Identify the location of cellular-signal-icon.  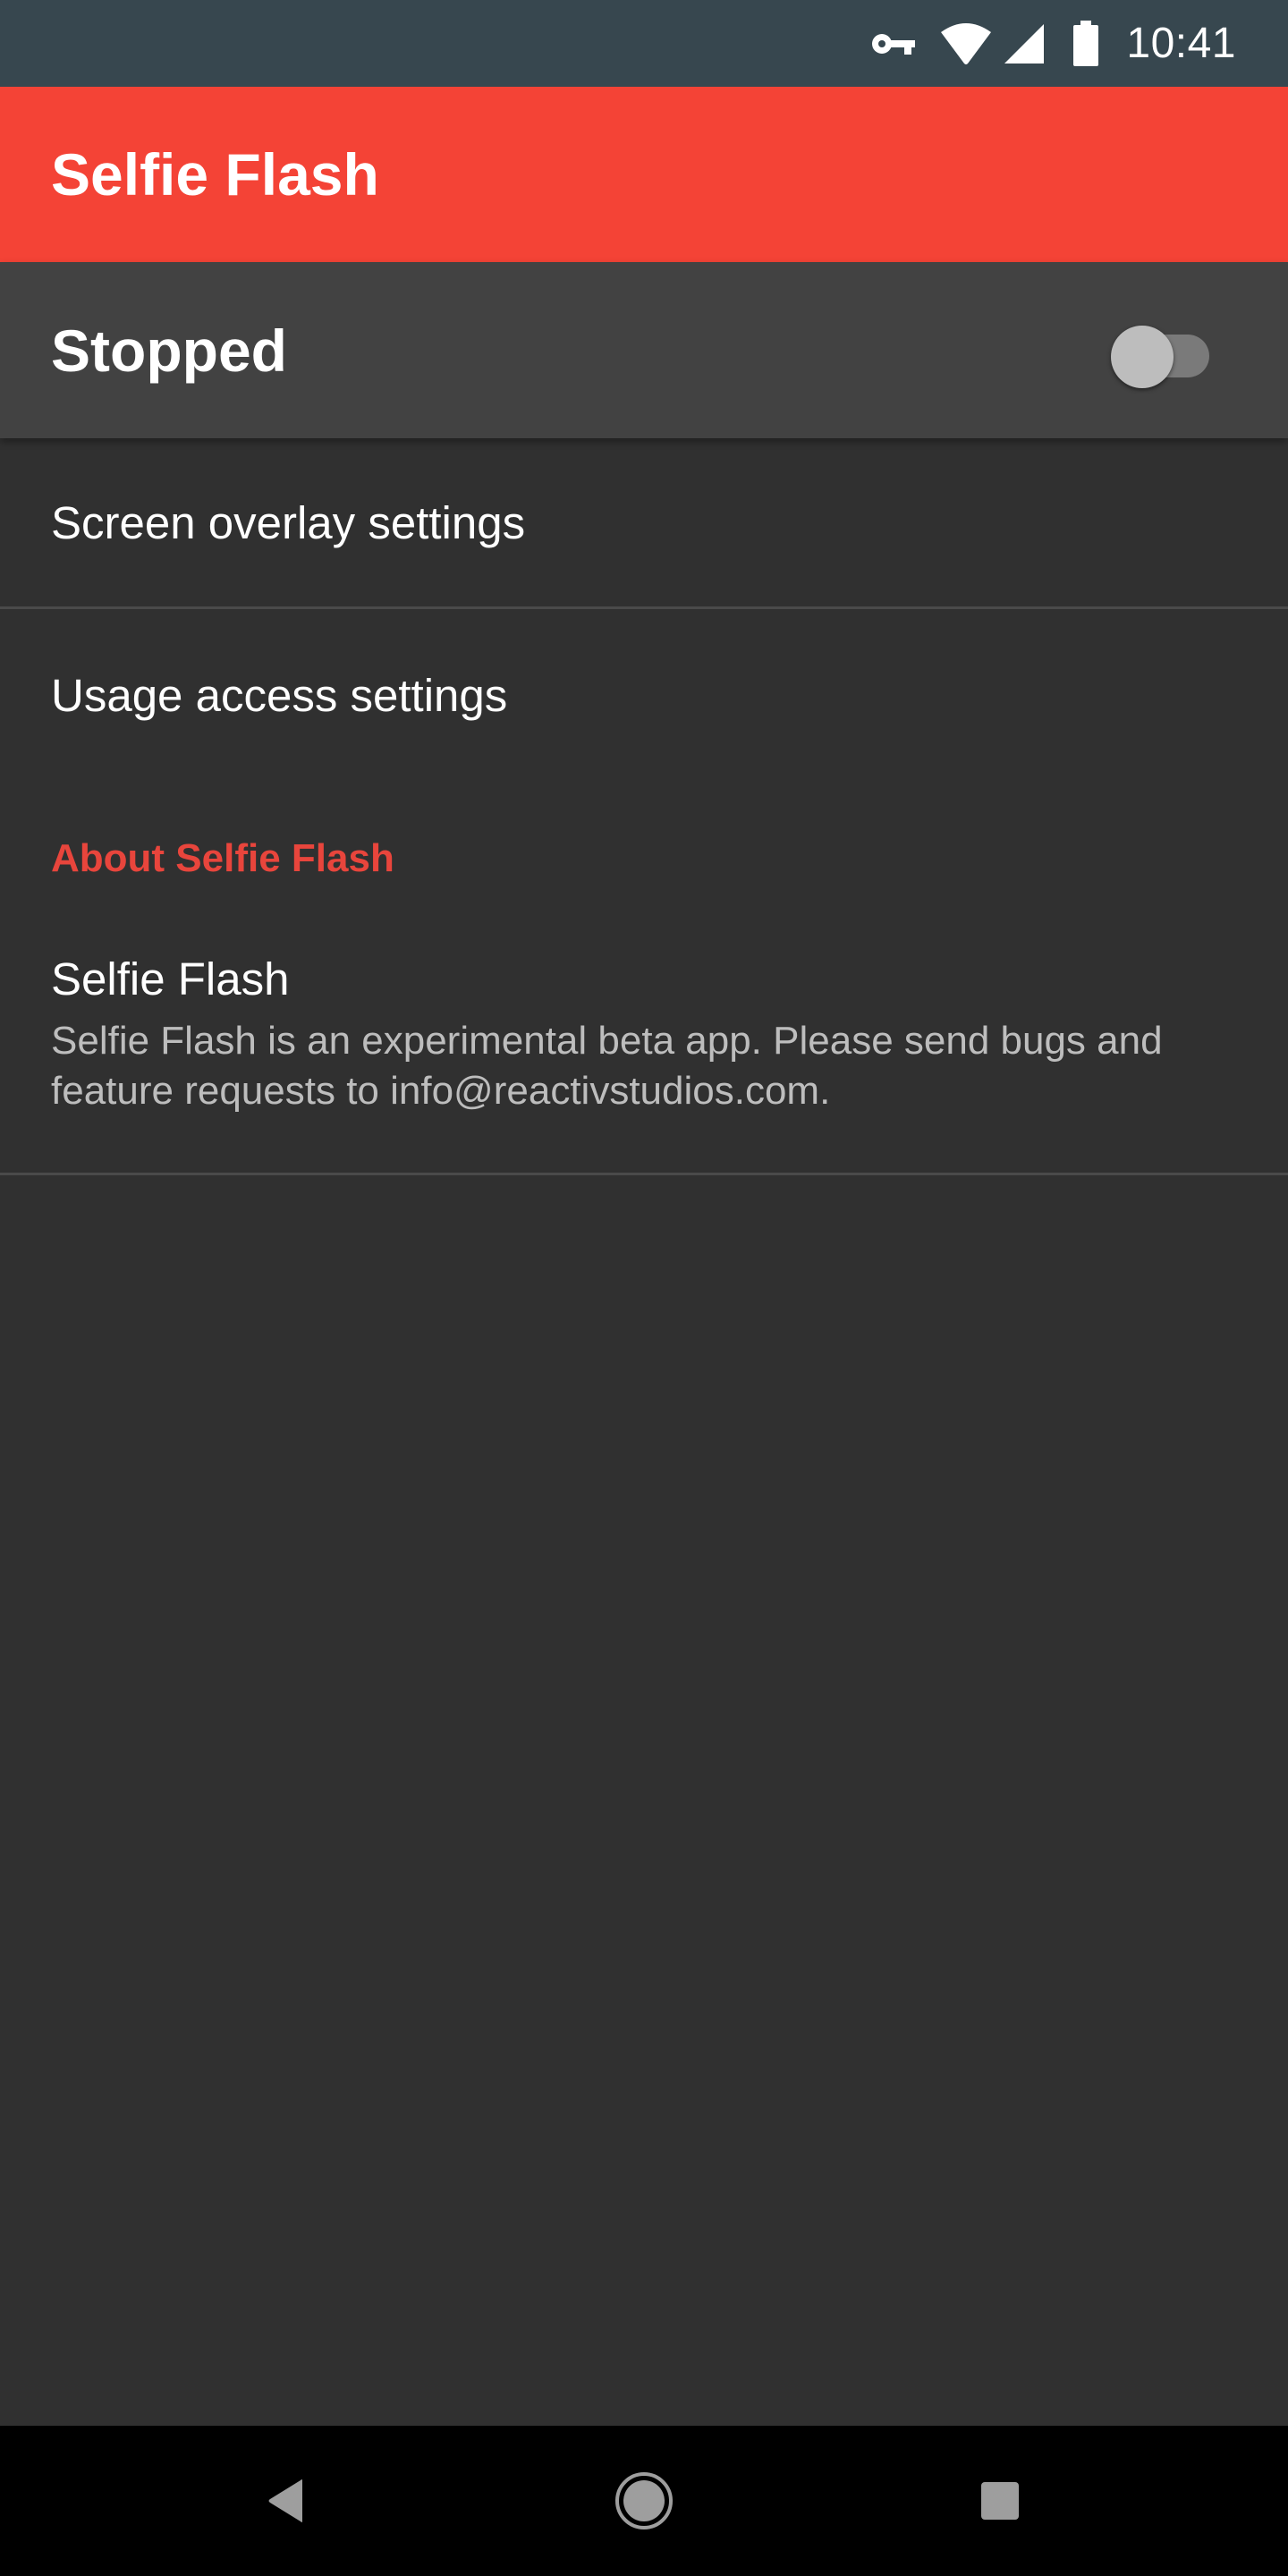
(1024, 43).